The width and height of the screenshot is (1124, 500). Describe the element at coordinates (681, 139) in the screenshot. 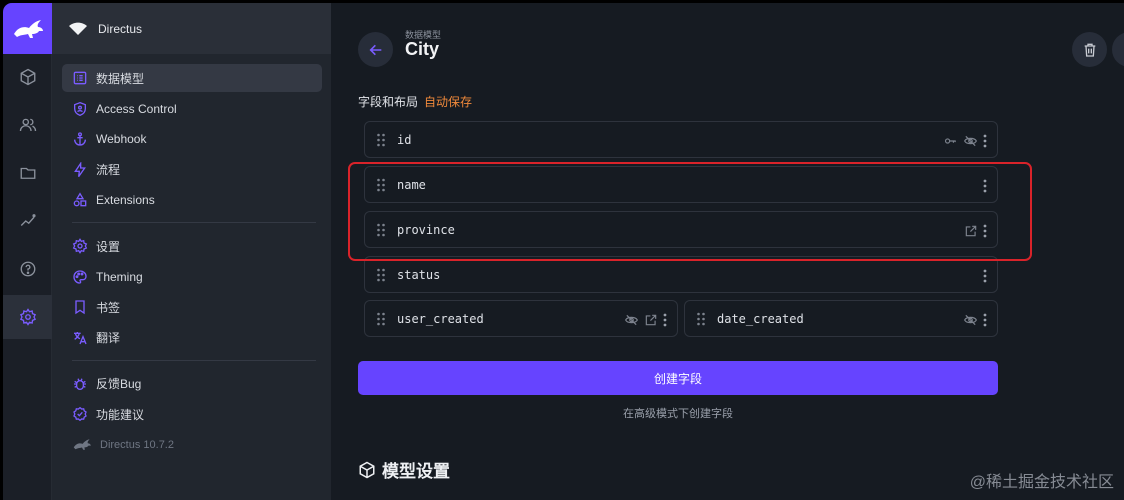

I see `field-row-id: id` at that location.